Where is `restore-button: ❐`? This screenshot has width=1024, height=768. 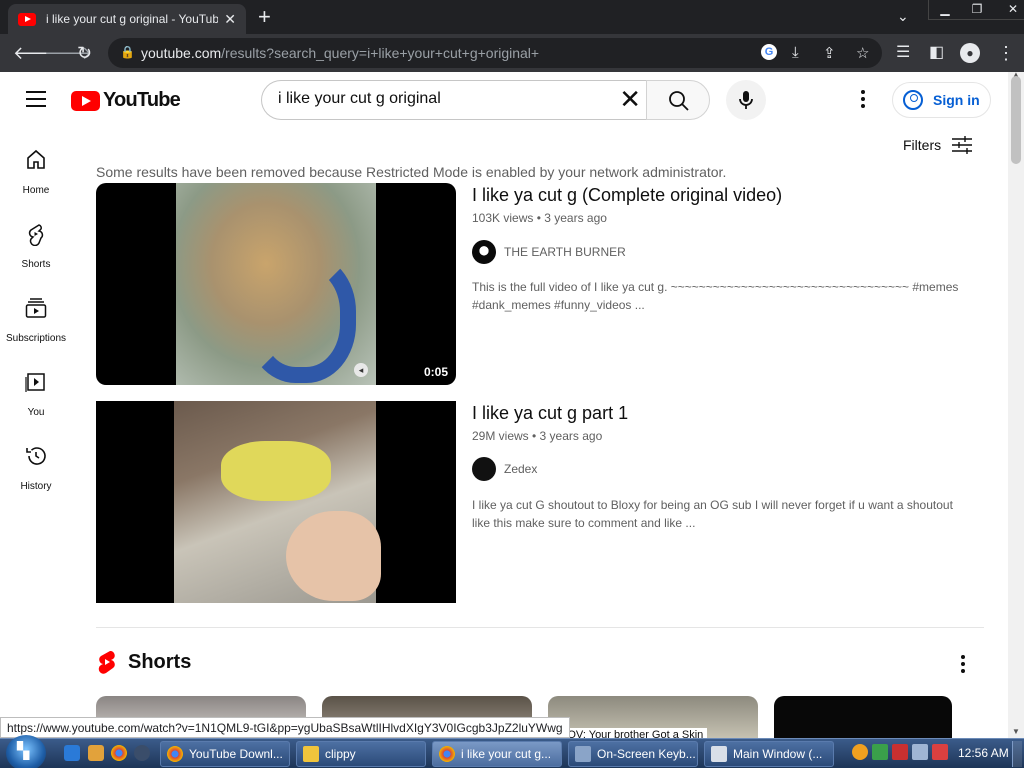
restore-button: ❐ is located at coordinates (977, 9).